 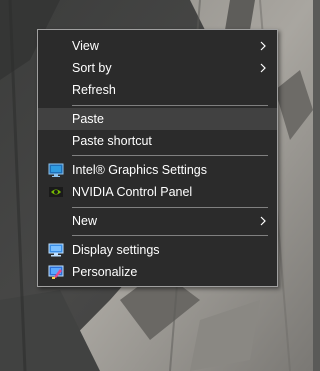 I want to click on menu-item-intel-graphics-settings: Intel® Graphics Settings, so click(x=157, y=170).